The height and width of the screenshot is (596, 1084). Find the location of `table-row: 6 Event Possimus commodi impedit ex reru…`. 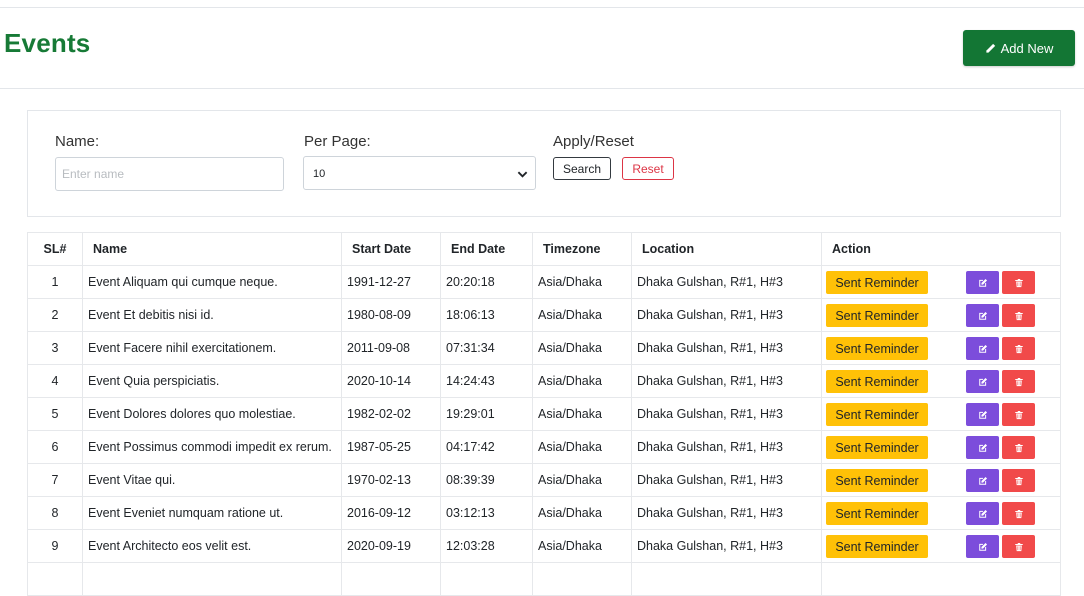

table-row: 6 Event Possimus commodi impedit ex reru… is located at coordinates (544, 447).